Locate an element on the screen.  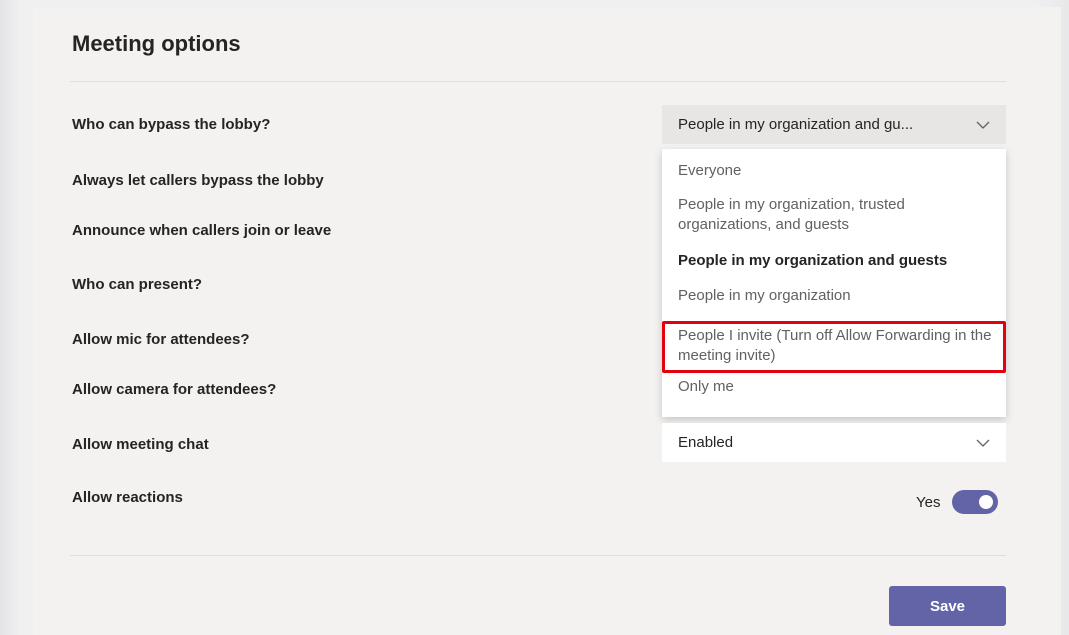
option-label-allow-camera: Allow camera for attendees? is located at coordinates (174, 389).